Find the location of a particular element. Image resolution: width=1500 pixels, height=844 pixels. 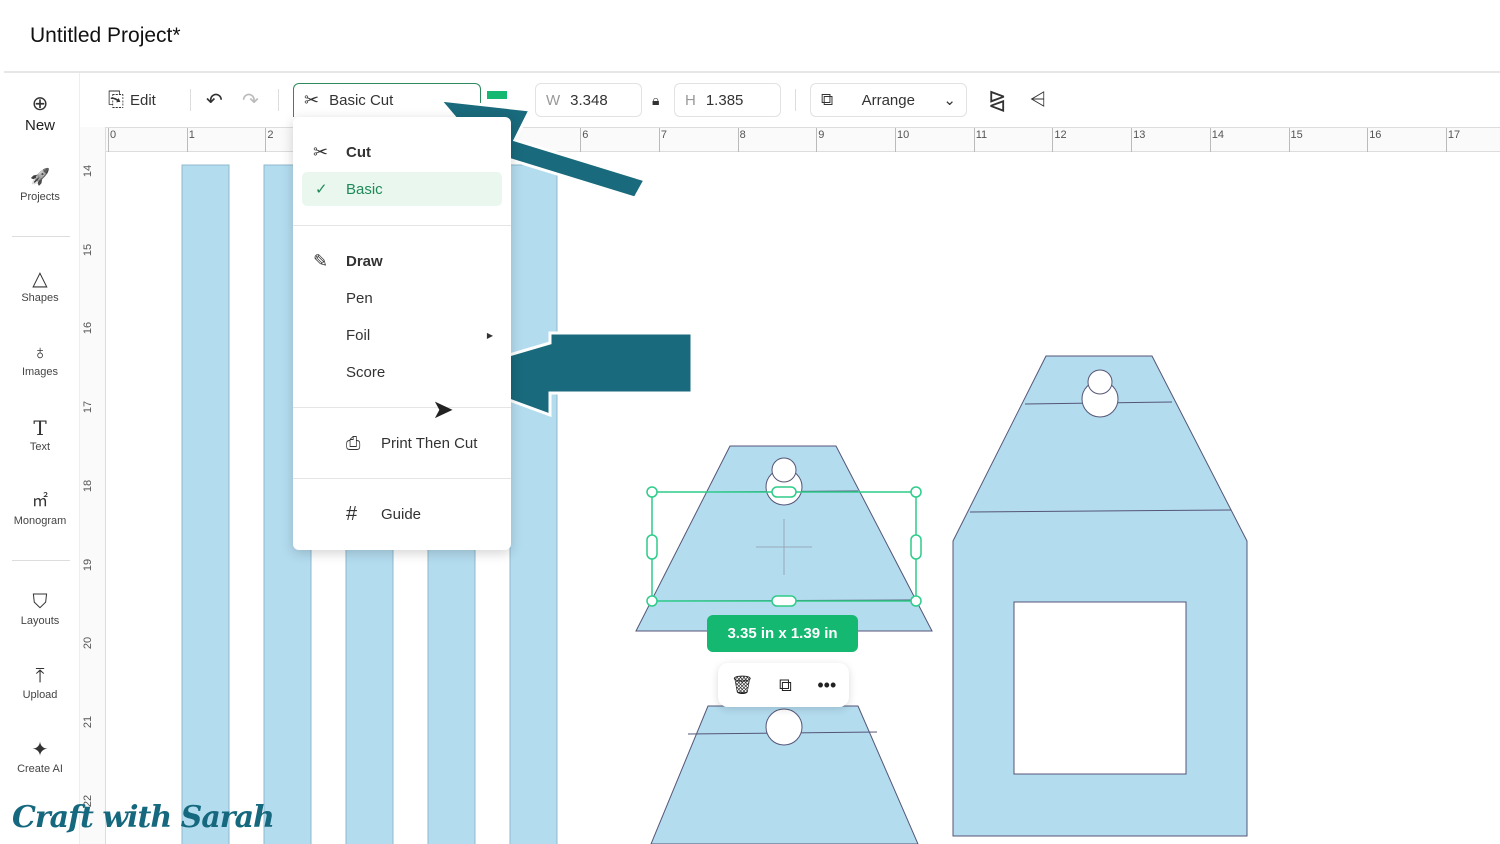

arrange-icon: ⧉ is located at coordinates (827, 99).